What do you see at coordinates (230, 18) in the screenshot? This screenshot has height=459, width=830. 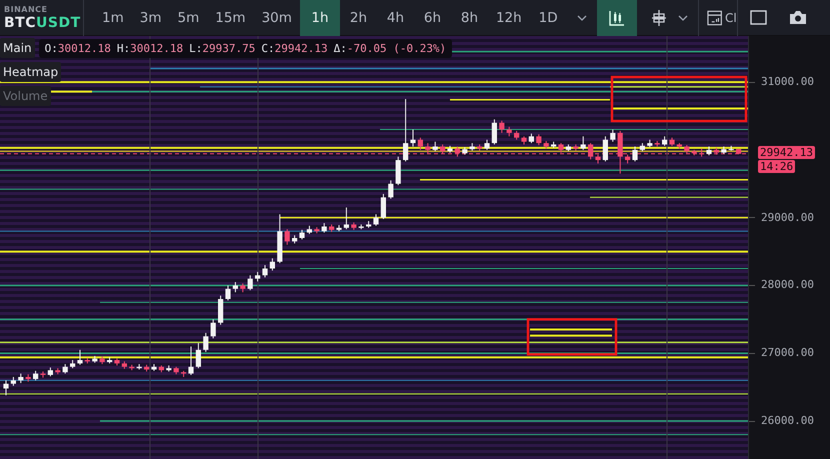 I see `interval-tab: 15m` at bounding box center [230, 18].